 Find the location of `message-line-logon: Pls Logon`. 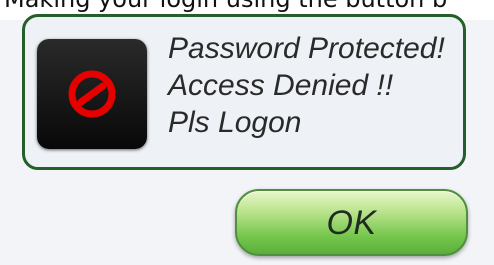

message-line-logon: Pls Logon is located at coordinates (235, 122).